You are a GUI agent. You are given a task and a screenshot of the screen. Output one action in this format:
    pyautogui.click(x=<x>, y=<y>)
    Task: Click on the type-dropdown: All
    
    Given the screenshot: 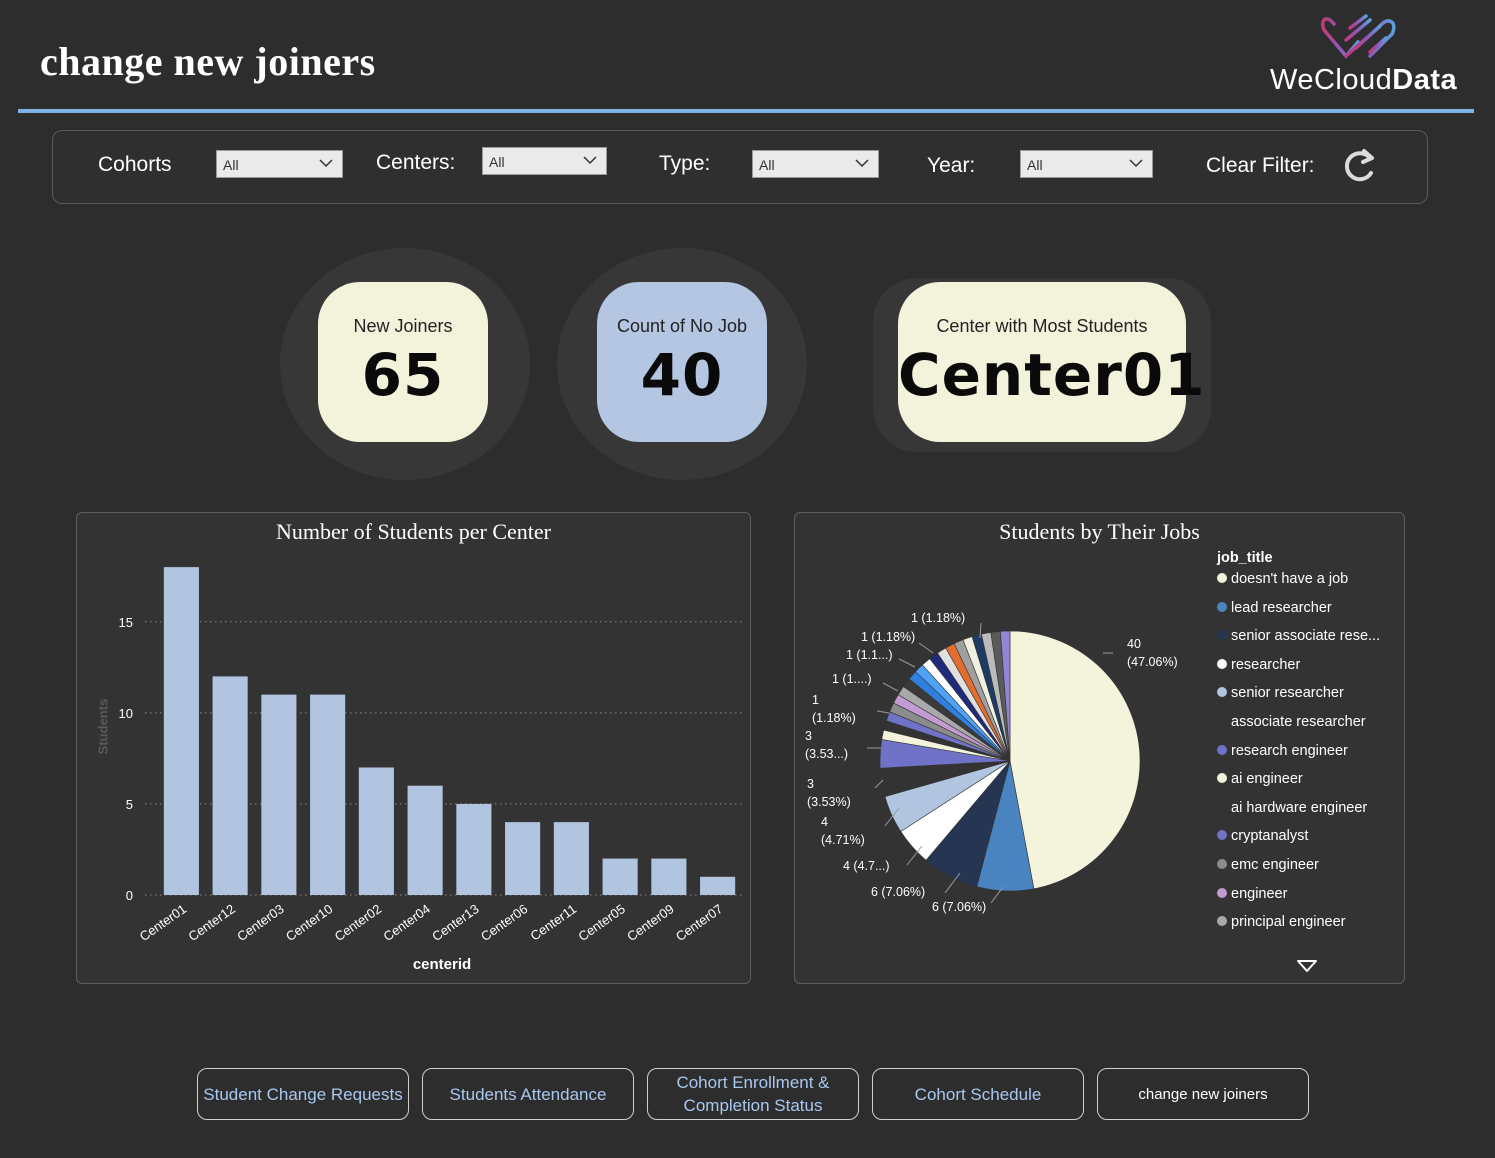 What is the action you would take?
    pyautogui.click(x=815, y=164)
    